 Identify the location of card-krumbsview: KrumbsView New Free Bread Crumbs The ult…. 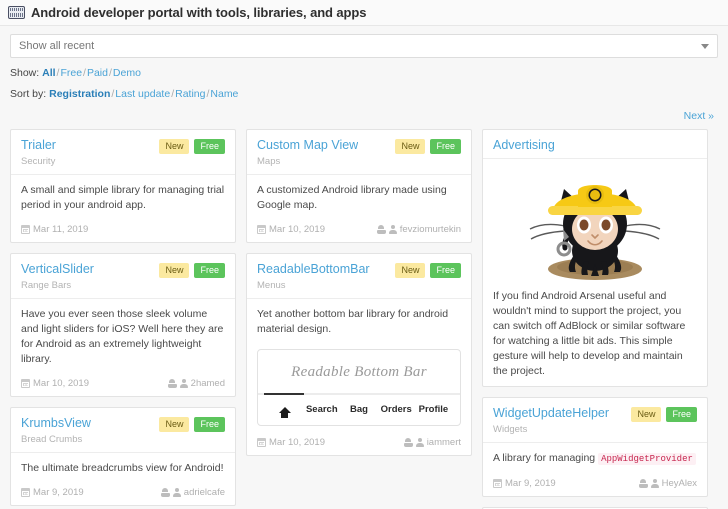
(123, 456).